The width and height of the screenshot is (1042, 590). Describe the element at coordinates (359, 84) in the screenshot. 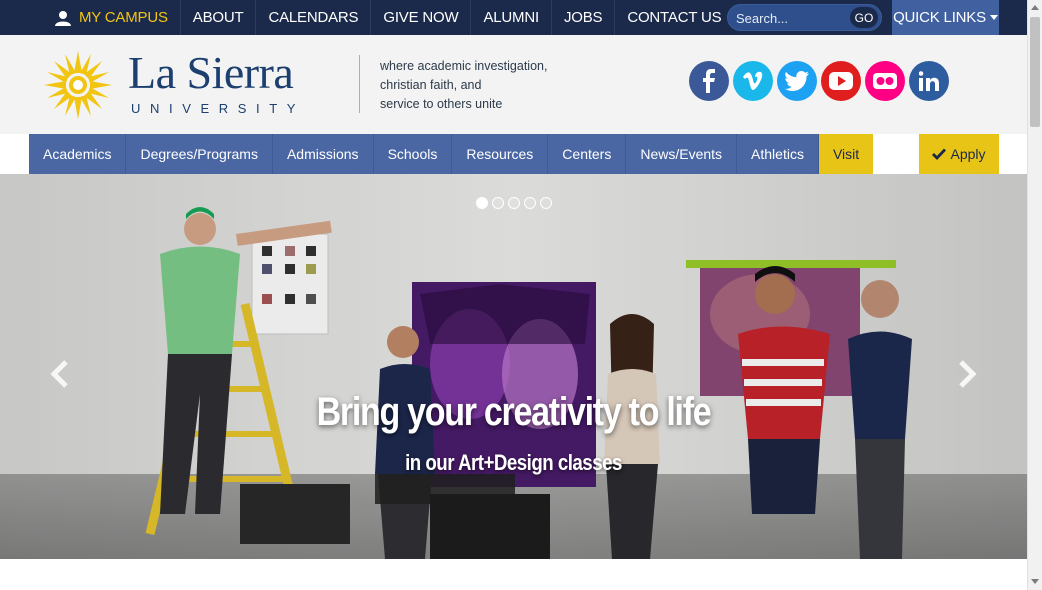

I see `header-divider` at that location.